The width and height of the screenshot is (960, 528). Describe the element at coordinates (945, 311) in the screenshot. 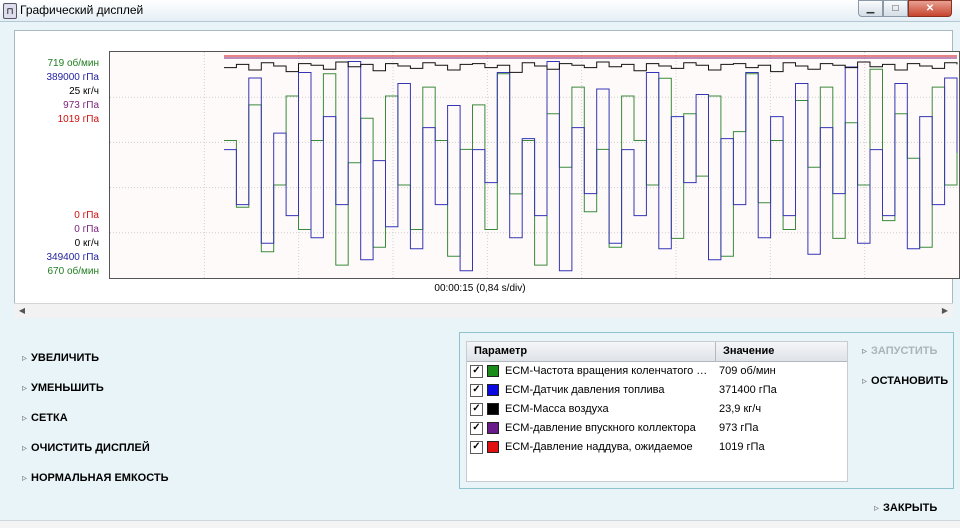

I see `scroll-right-icon: ▶` at that location.